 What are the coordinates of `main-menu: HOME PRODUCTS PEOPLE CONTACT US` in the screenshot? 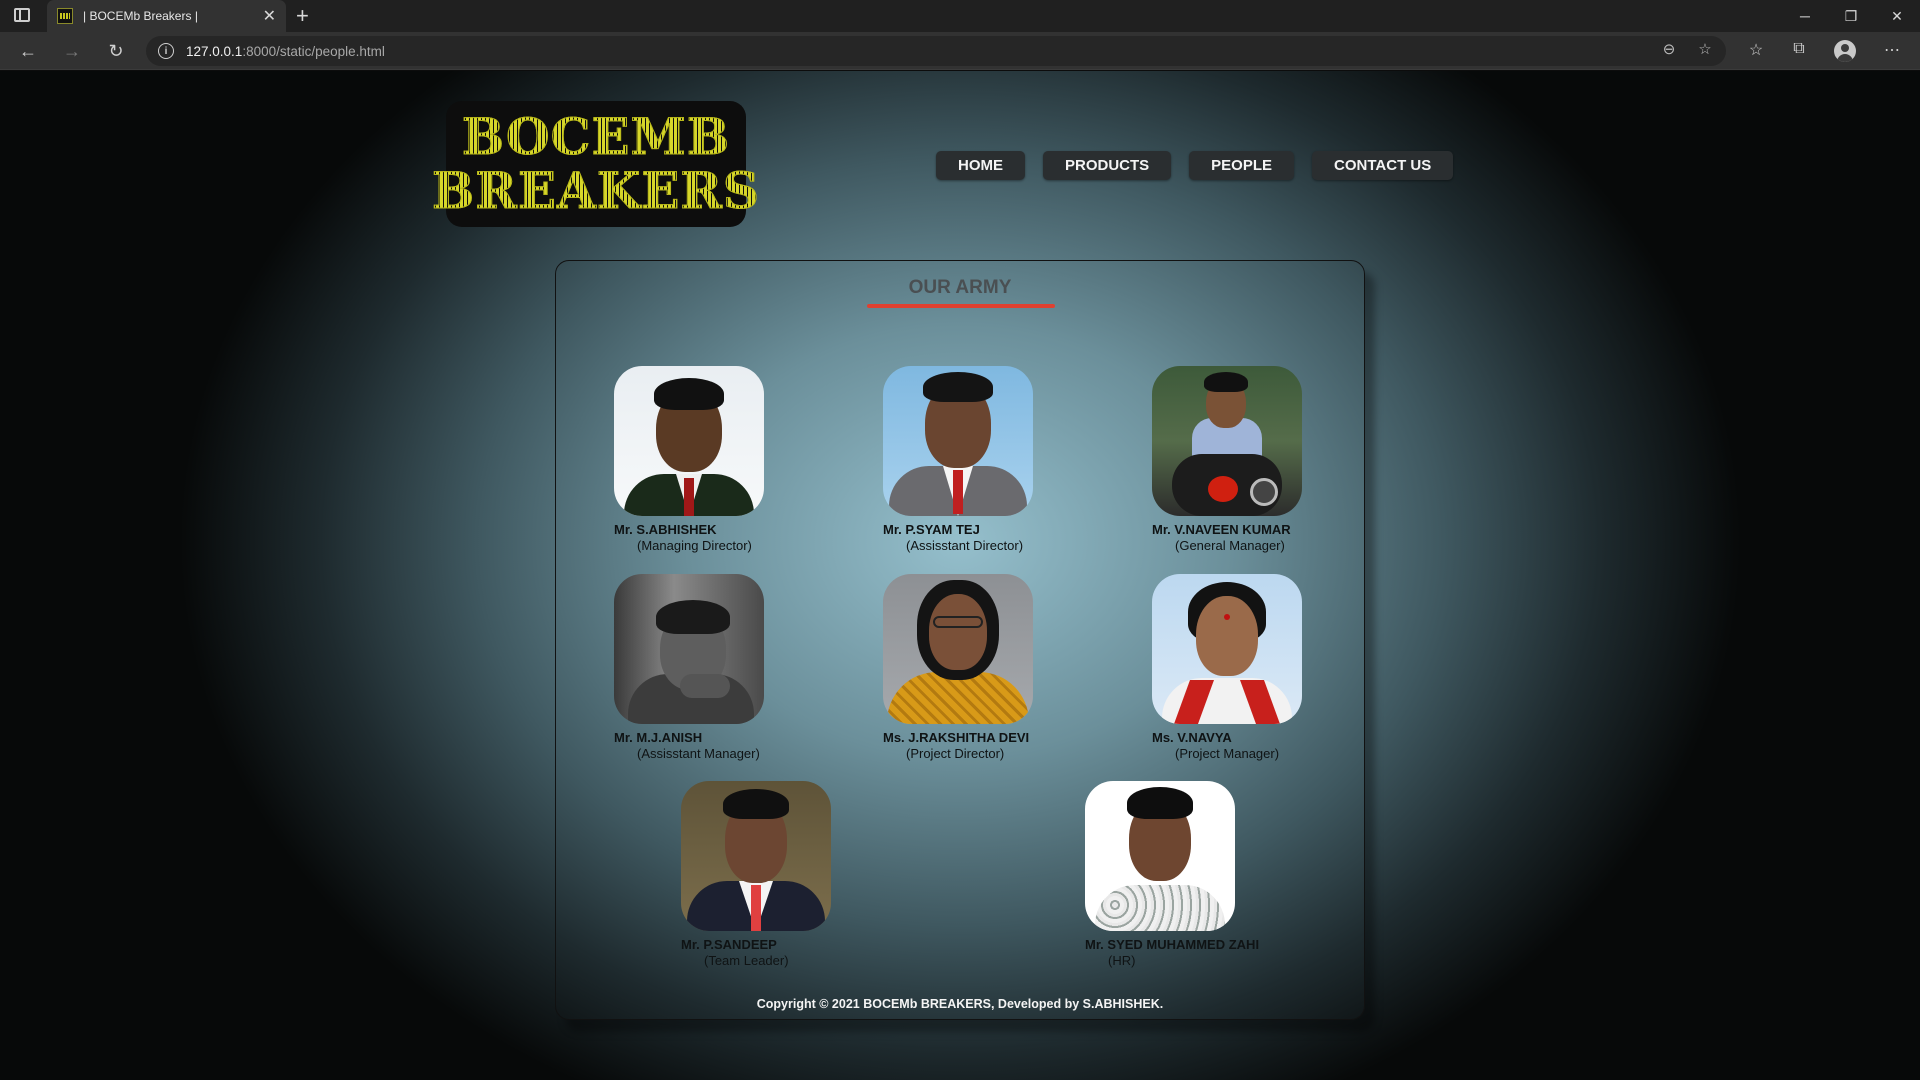 It's located at (1195, 165).